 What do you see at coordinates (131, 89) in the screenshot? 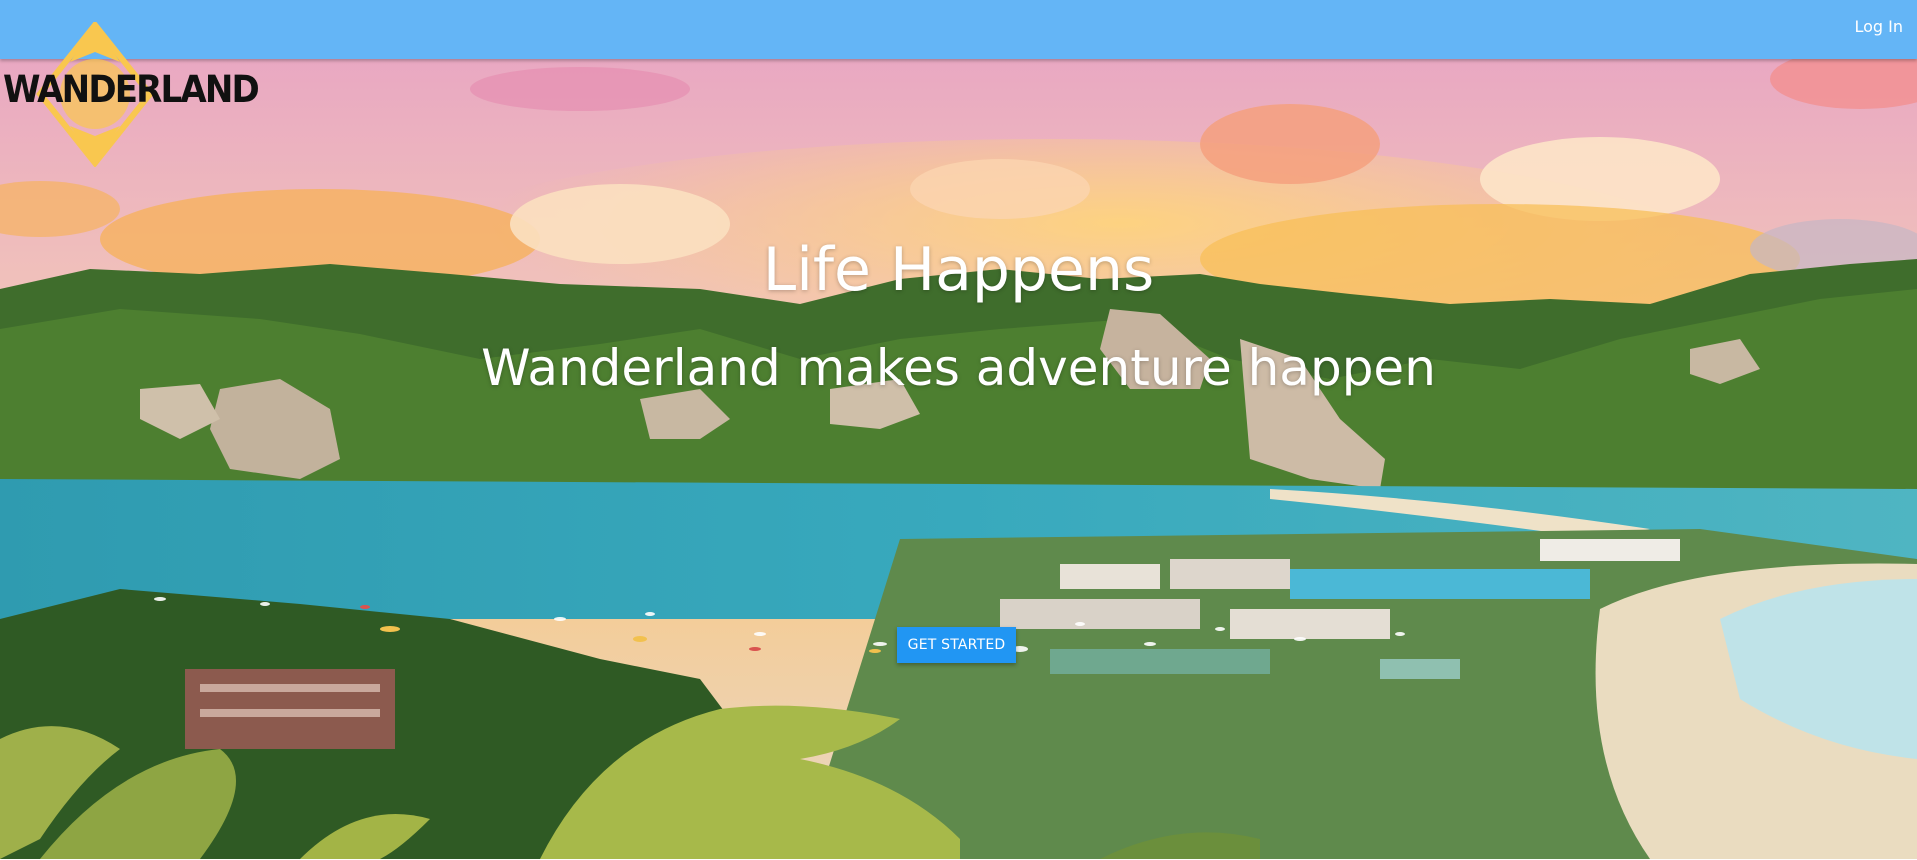
I see `logo-text: WANDERLAND` at bounding box center [131, 89].